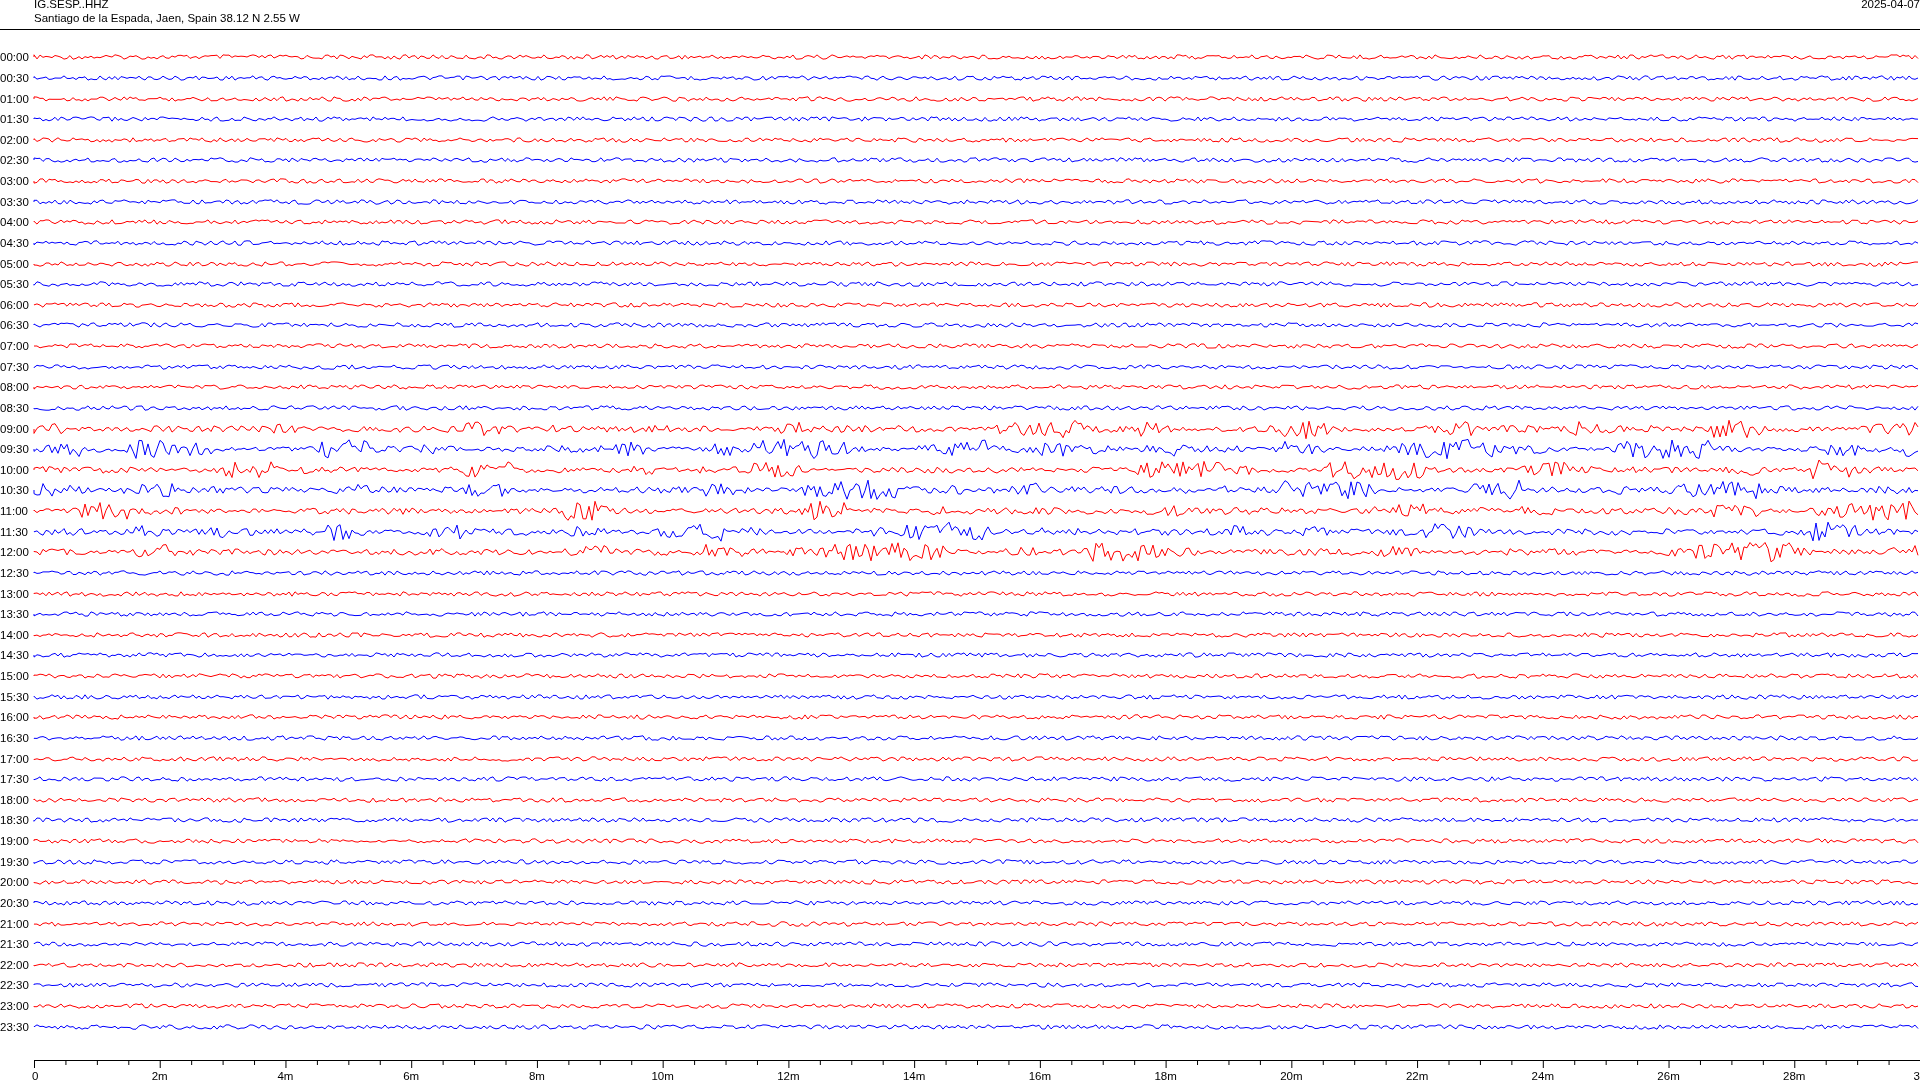 The image size is (1920, 1080). I want to click on plot-date: 2025-04-07, so click(1890, 6).